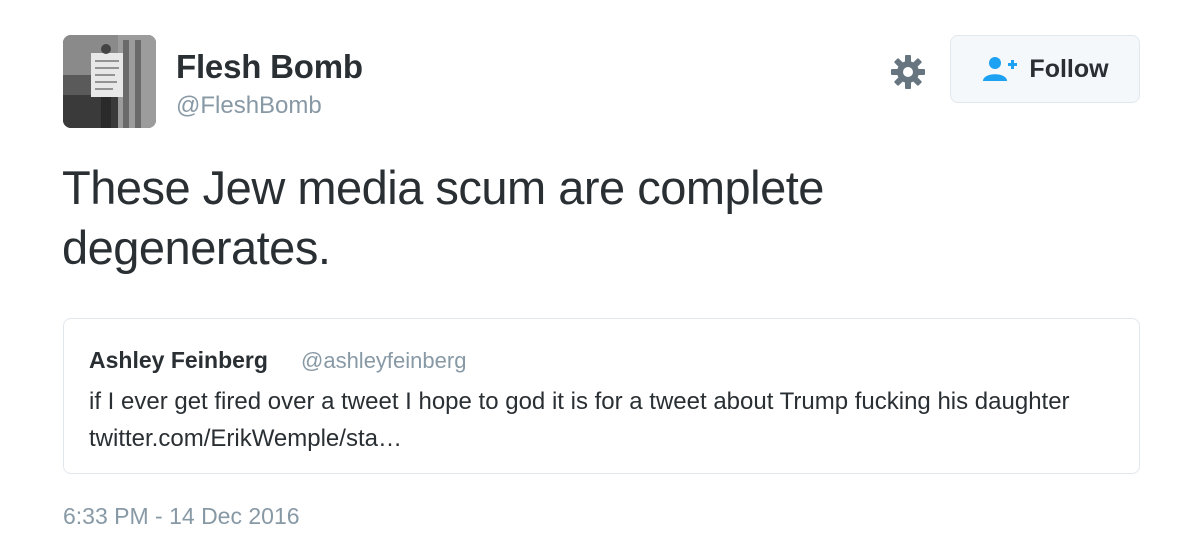  Describe the element at coordinates (178, 360) in the screenshot. I see `quoted-author-name: Ashley Feinberg` at that location.